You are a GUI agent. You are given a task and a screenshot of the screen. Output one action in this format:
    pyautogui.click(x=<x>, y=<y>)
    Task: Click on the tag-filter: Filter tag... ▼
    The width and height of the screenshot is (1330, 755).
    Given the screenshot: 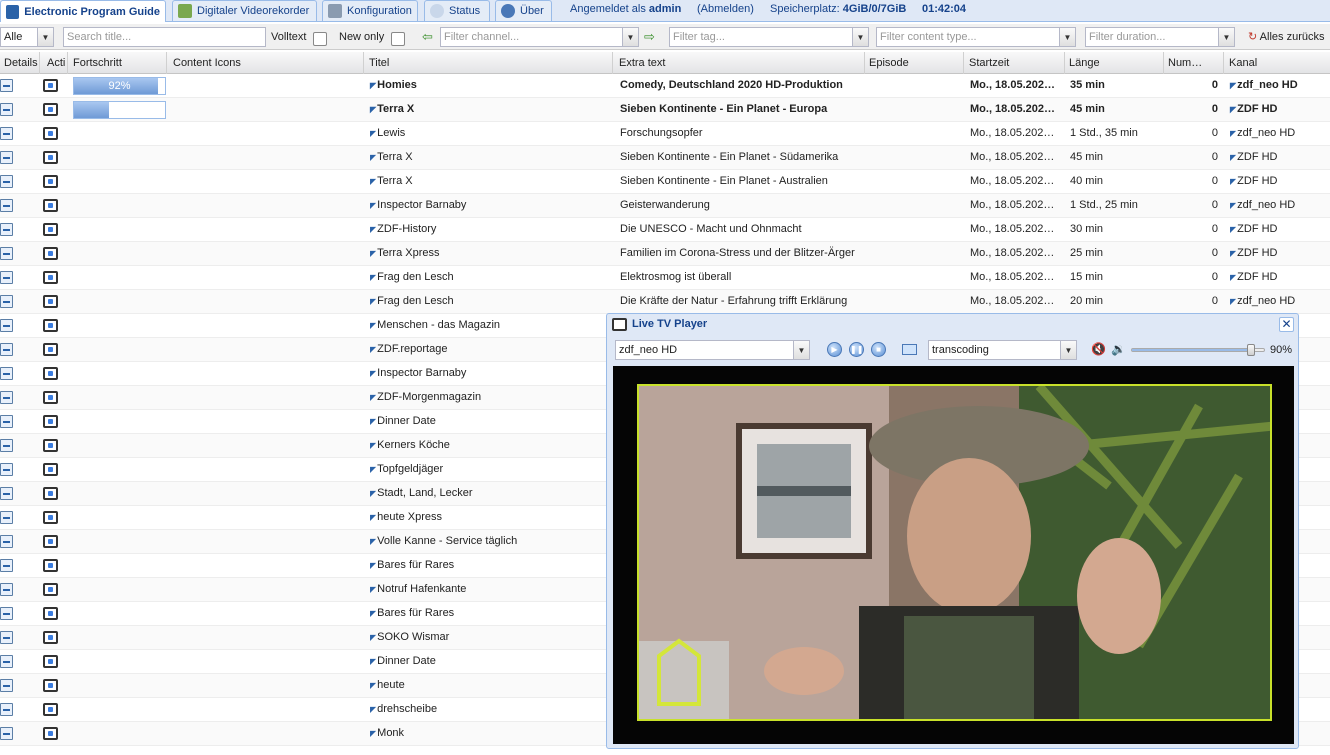 What is the action you would take?
    pyautogui.click(x=769, y=37)
    